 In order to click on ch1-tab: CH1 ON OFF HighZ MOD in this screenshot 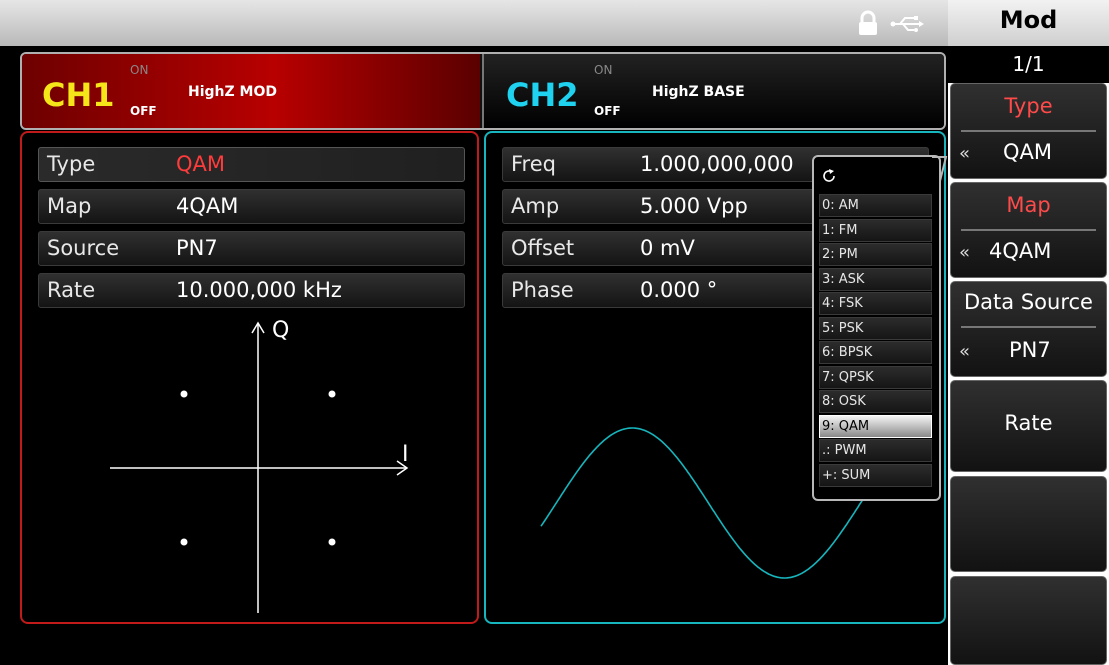, I will do `click(251, 91)`.